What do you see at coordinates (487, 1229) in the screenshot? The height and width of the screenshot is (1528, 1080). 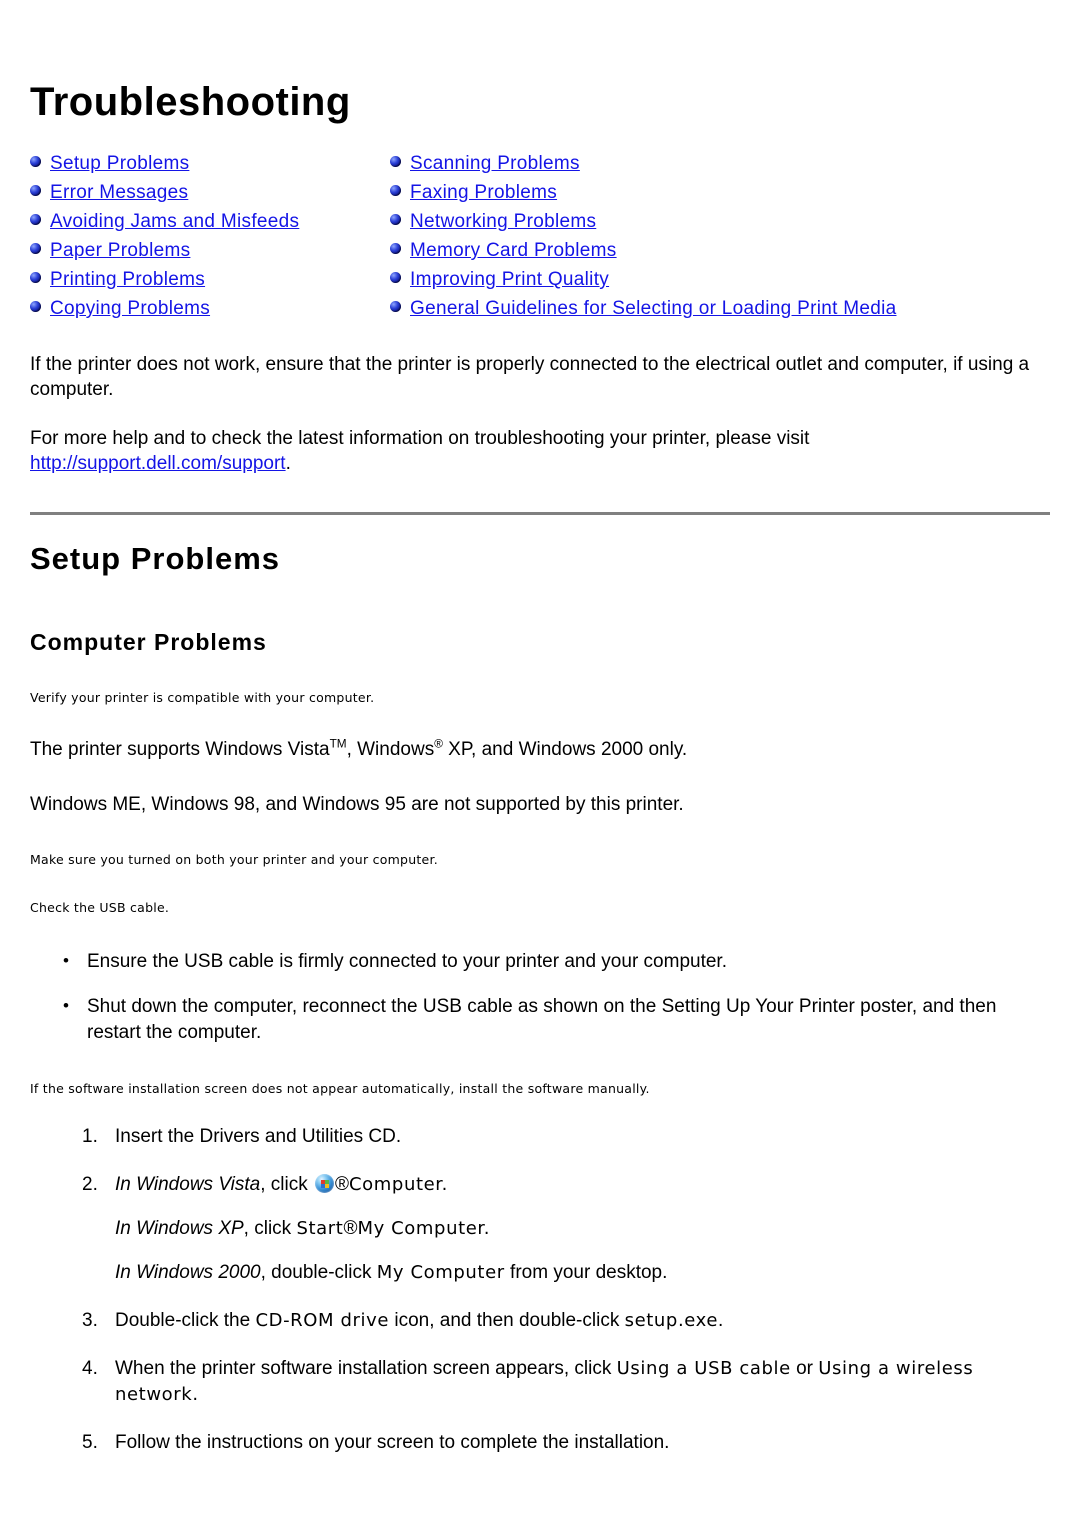 I see `step2b-period: .` at bounding box center [487, 1229].